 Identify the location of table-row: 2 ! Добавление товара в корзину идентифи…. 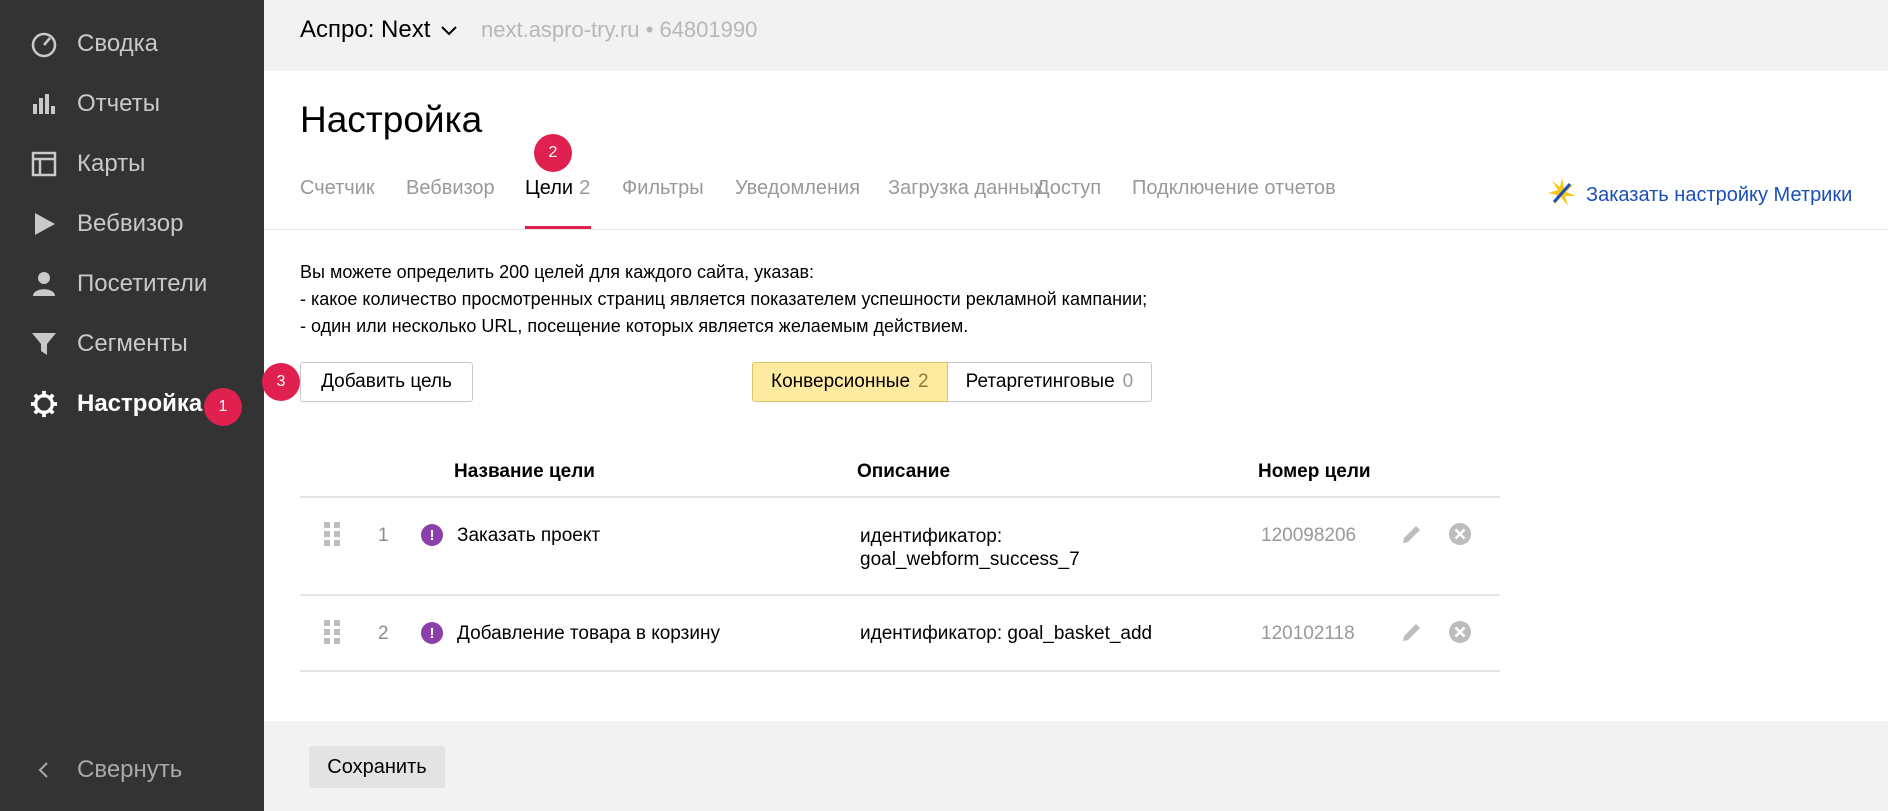
(900, 633).